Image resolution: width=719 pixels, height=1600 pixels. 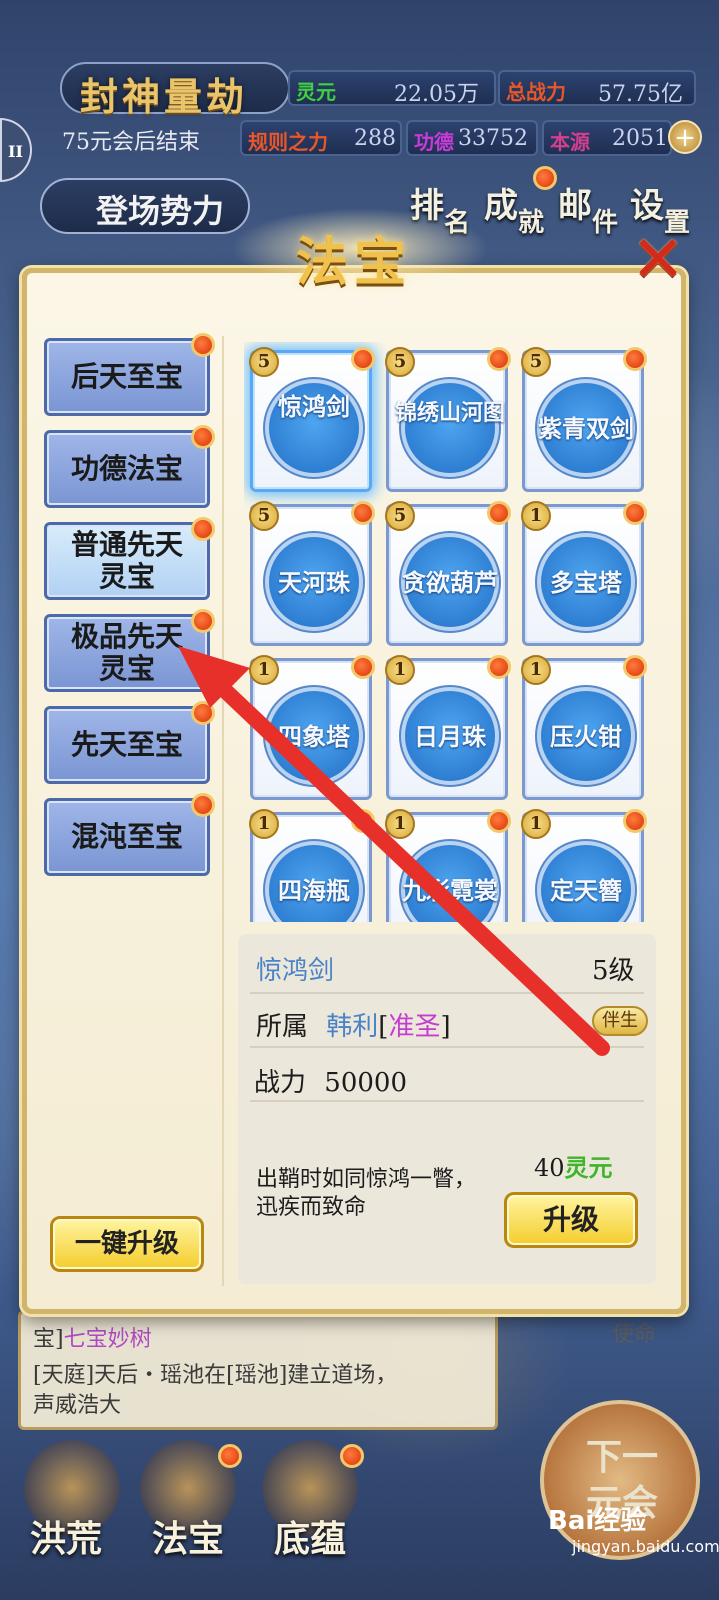 I want to click on nav-mail-big: 邮, so click(x=575, y=206).